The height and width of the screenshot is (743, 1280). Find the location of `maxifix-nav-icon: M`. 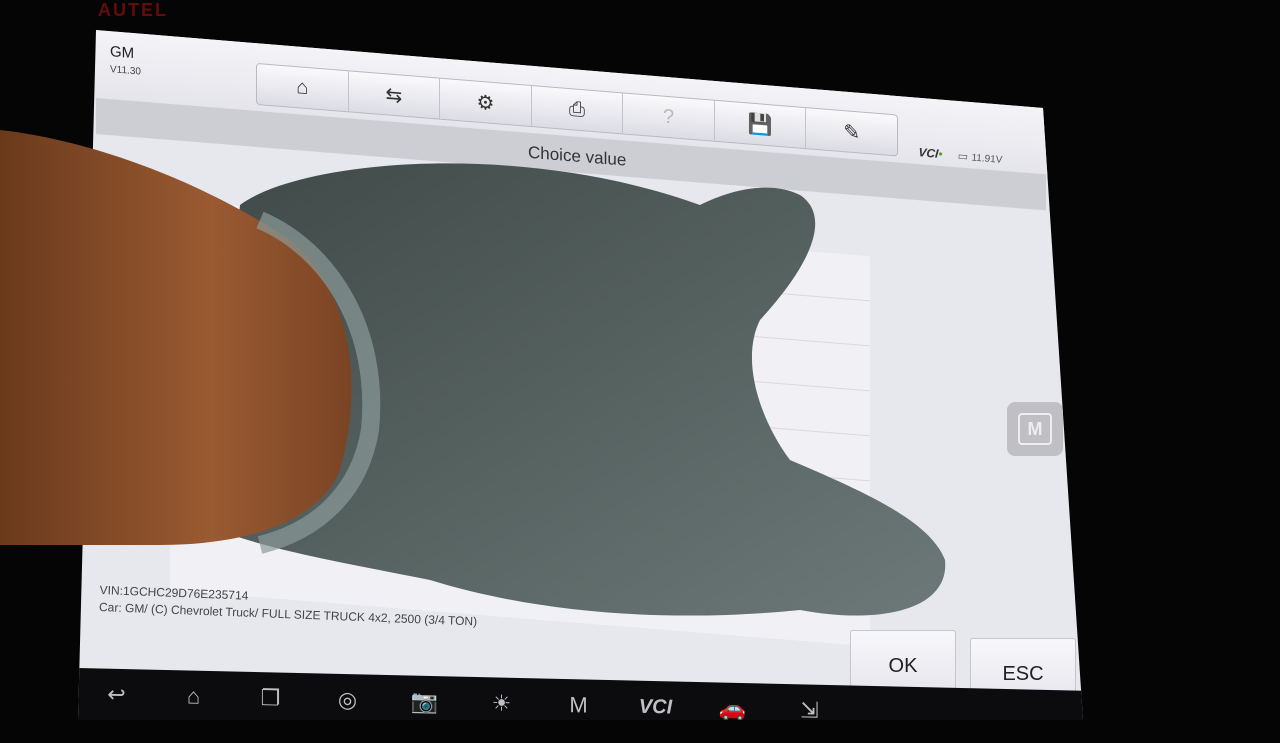

maxifix-nav-icon: M is located at coordinates (578, 705).